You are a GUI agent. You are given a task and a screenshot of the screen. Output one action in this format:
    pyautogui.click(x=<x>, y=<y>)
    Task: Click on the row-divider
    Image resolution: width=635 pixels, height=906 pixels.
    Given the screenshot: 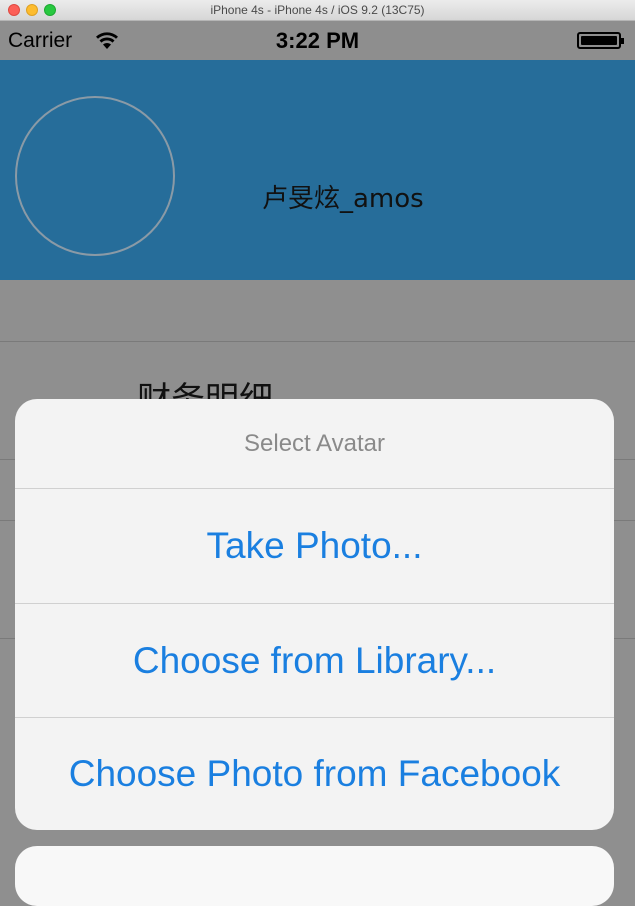 What is the action you would take?
    pyautogui.click(x=317, y=341)
    